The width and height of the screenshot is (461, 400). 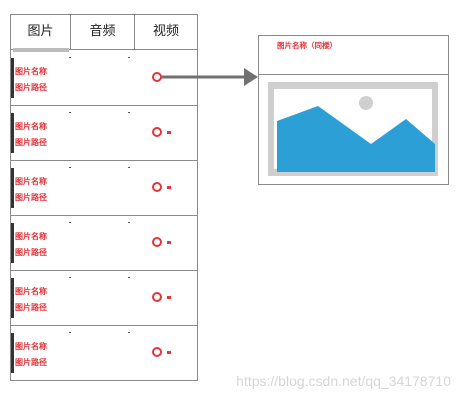 I want to click on preview-title: 图片名称（同楼）, so click(x=307, y=45).